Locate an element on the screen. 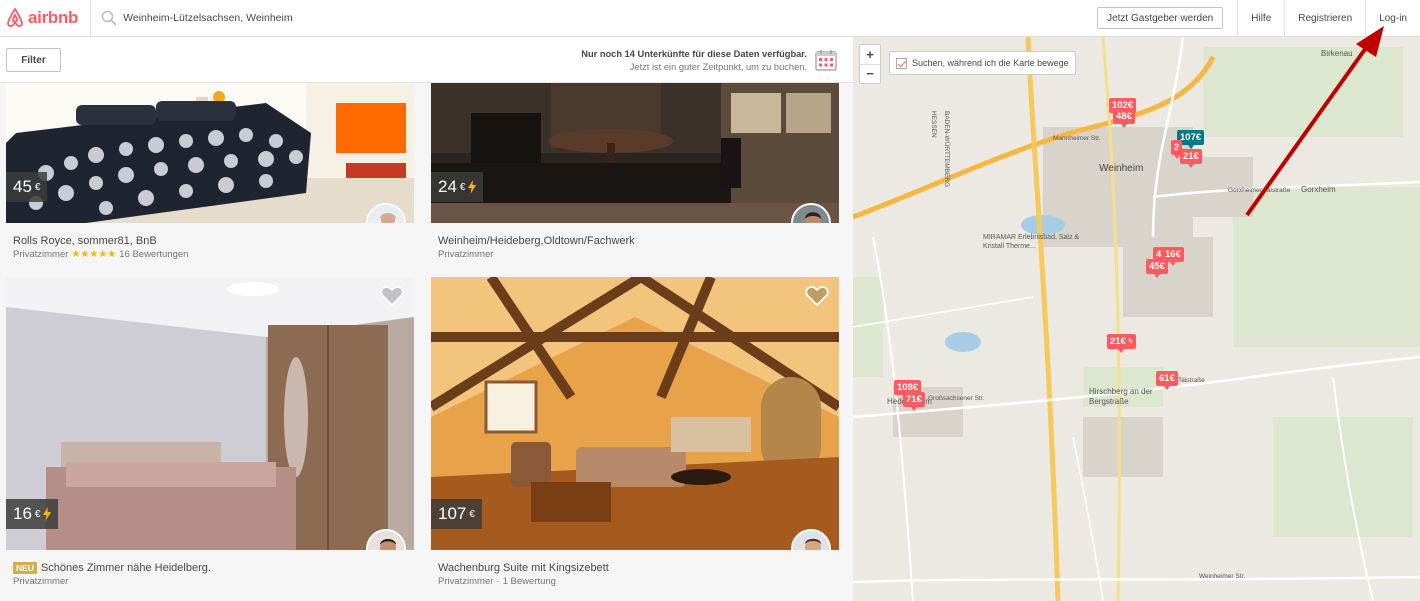 The width and height of the screenshot is (1420, 601). listing-photo: 24 € is located at coordinates (635, 153).